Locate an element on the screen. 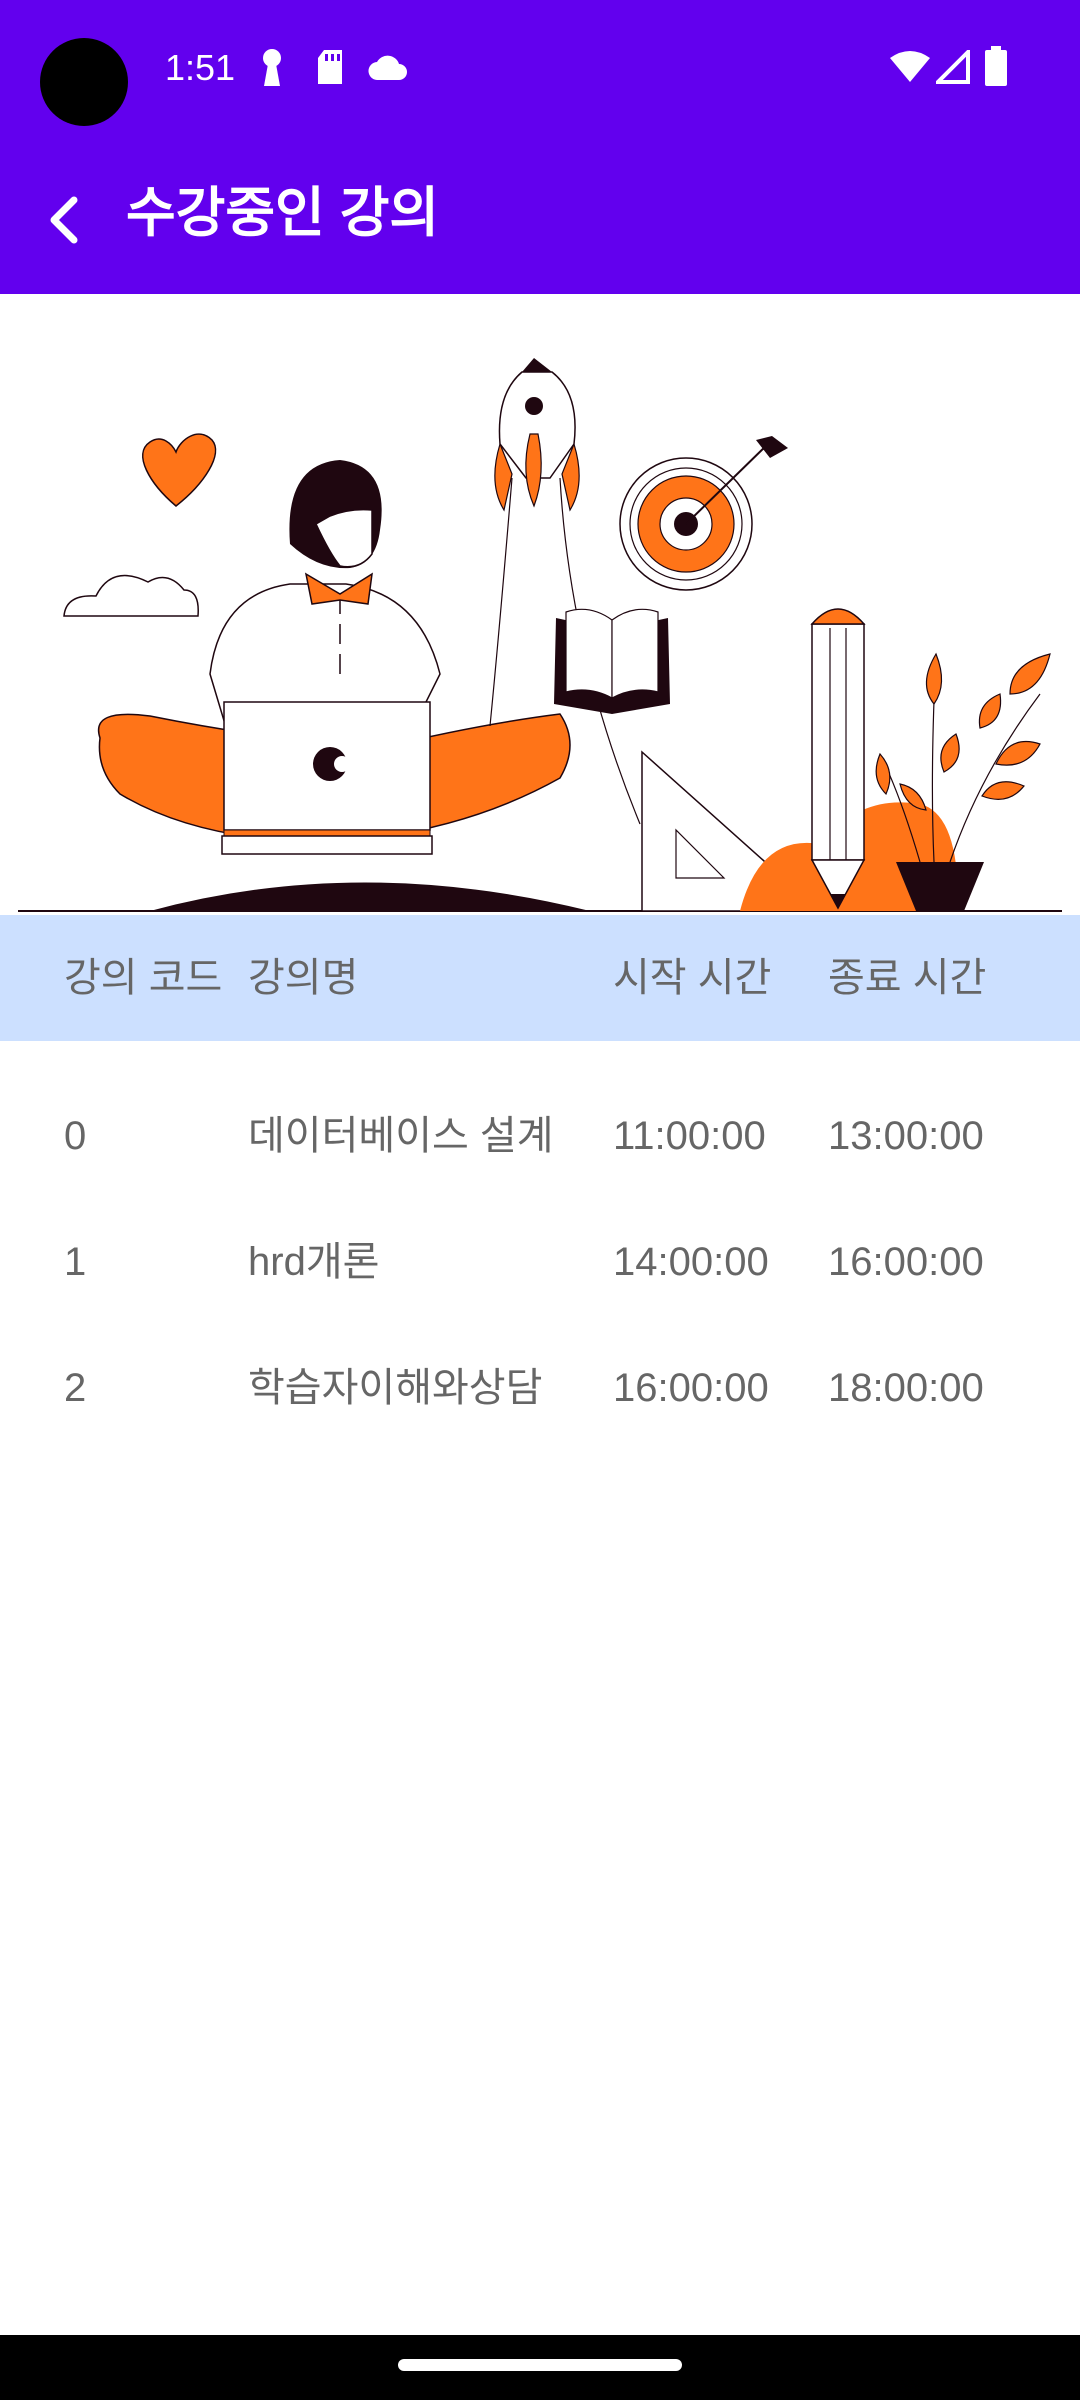 This screenshot has height=2400, width=1080. cloud-icon is located at coordinates (387, 68).